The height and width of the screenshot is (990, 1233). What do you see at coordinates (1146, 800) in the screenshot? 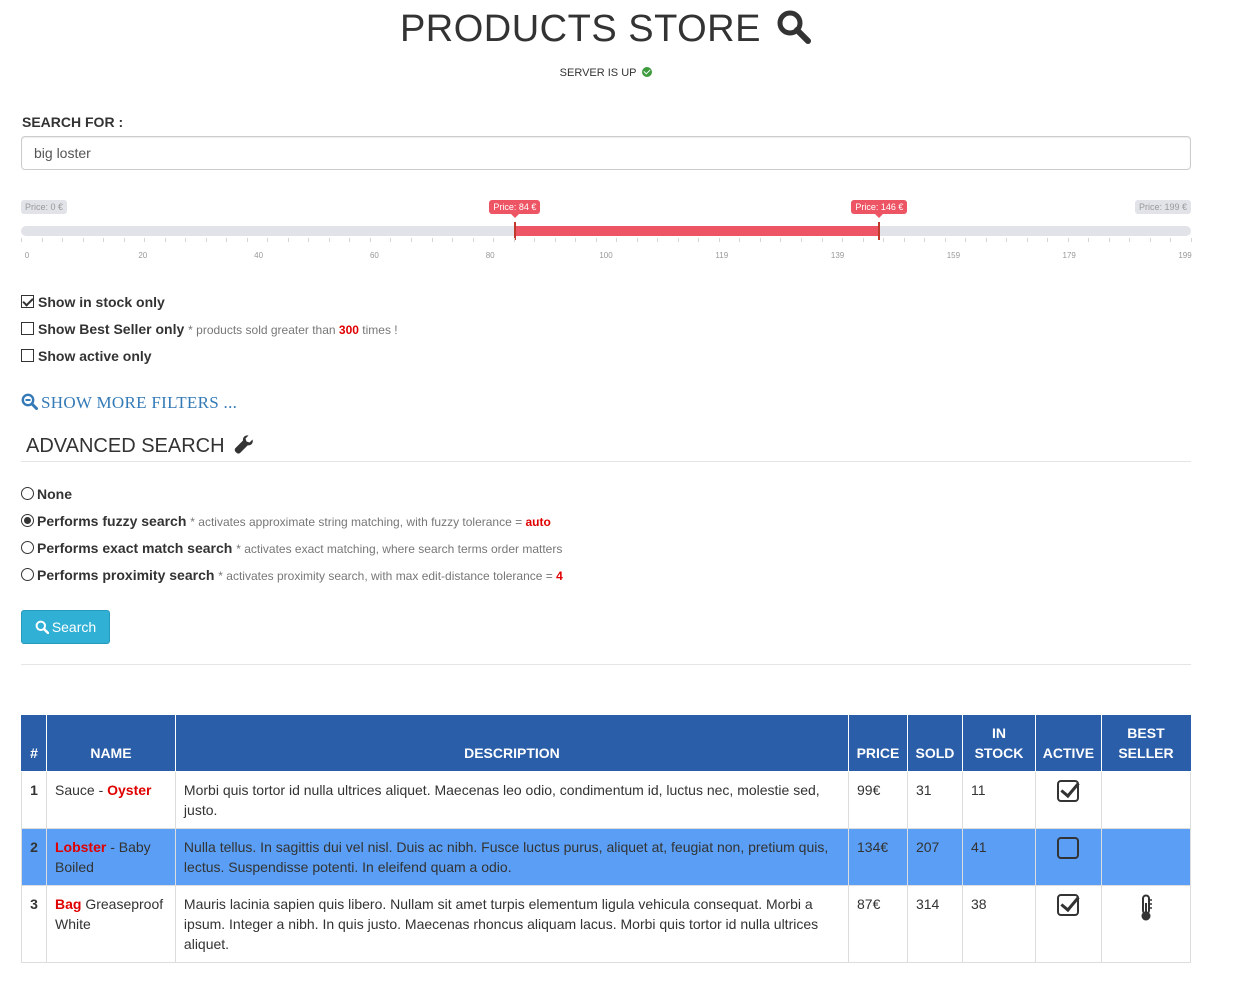
I see `product-best-seller` at bounding box center [1146, 800].